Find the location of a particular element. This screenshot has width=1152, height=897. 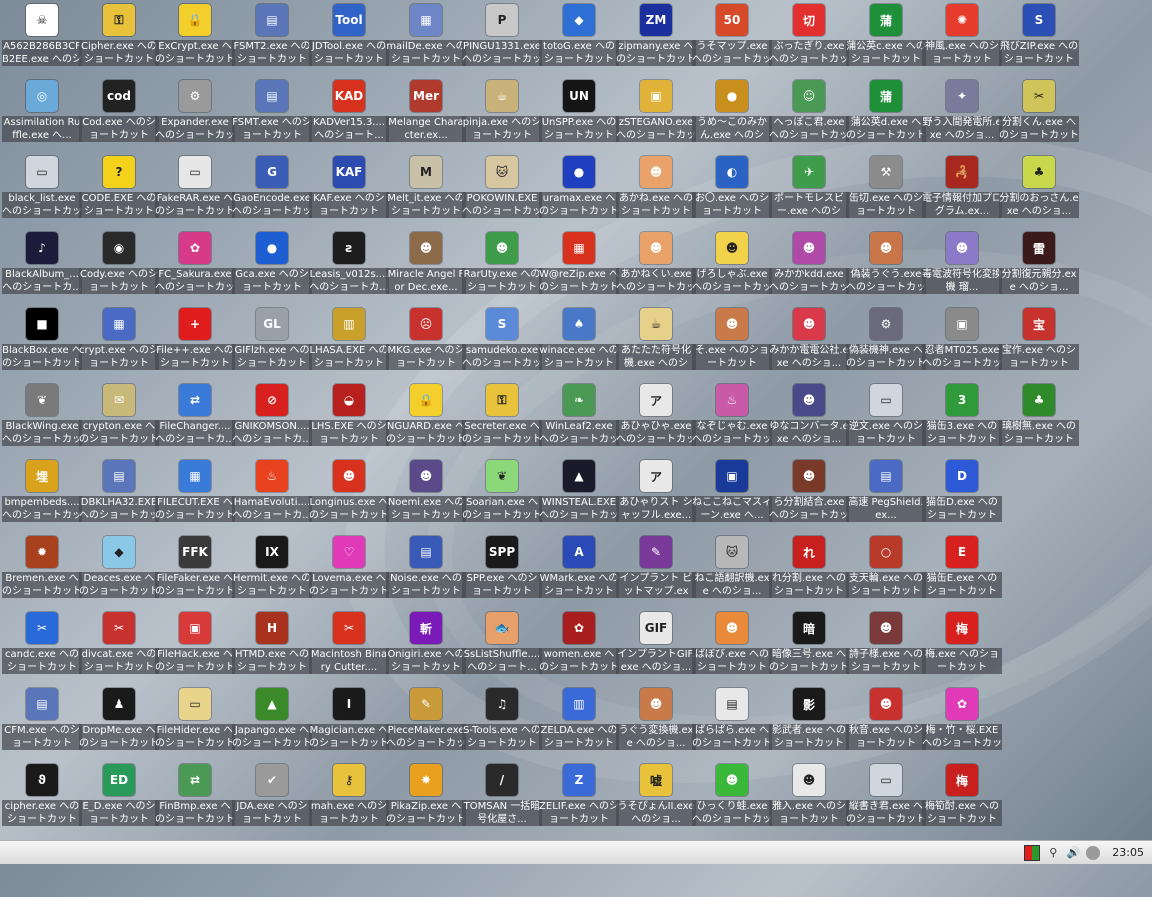

desktop-shortcut: P PINGU1331.exe へのショートカット is located at coordinates (502, 39).